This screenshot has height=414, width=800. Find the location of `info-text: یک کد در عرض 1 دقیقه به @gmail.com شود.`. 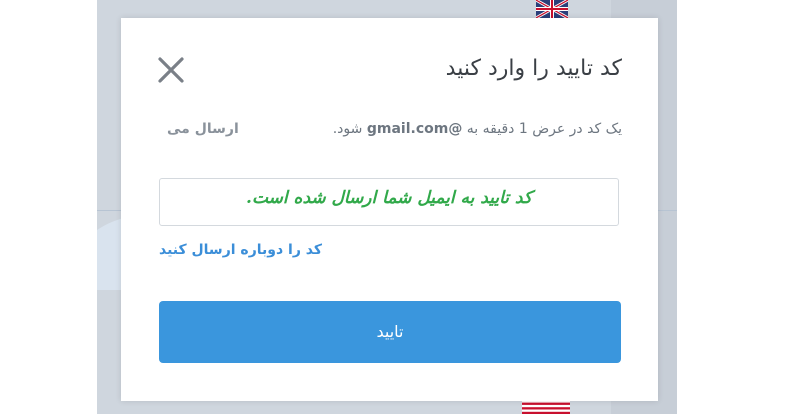

info-text: یک کد در عرض 1 دقیقه به @gmail.com شود. is located at coordinates (477, 129).